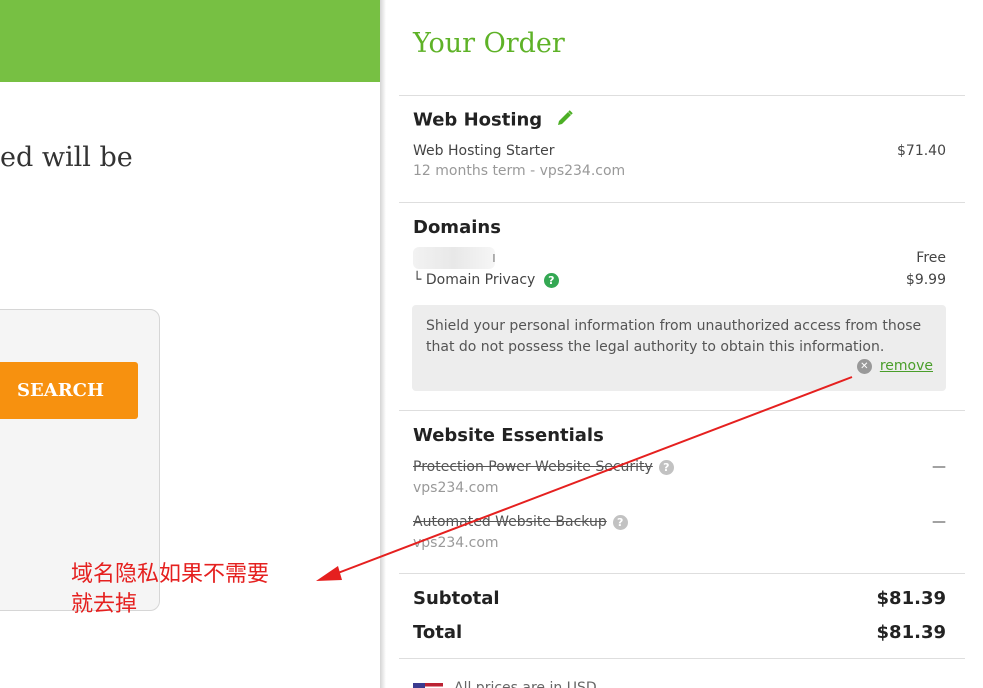 Image resolution: width=983 pixels, height=688 pixels. Describe the element at coordinates (428, 685) in the screenshot. I see `us-flag-icon` at that location.